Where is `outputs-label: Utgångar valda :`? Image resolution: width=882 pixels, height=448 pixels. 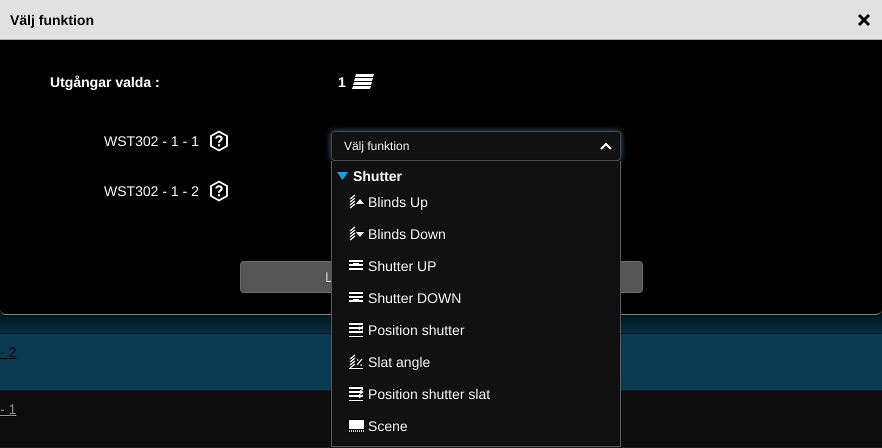
outputs-label: Utgångar valda : is located at coordinates (105, 82).